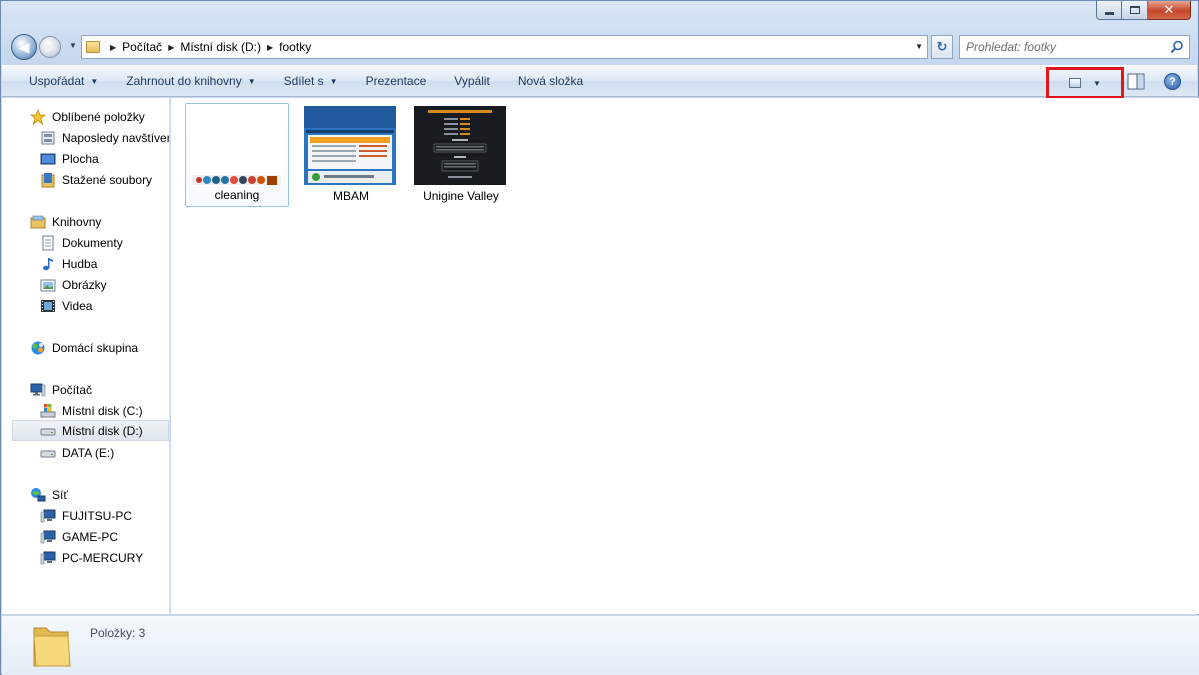 The height and width of the screenshot is (675, 1199). Describe the element at coordinates (77, 452) in the screenshot. I see `sidebar-item-disk-e: DATA (E:)` at that location.